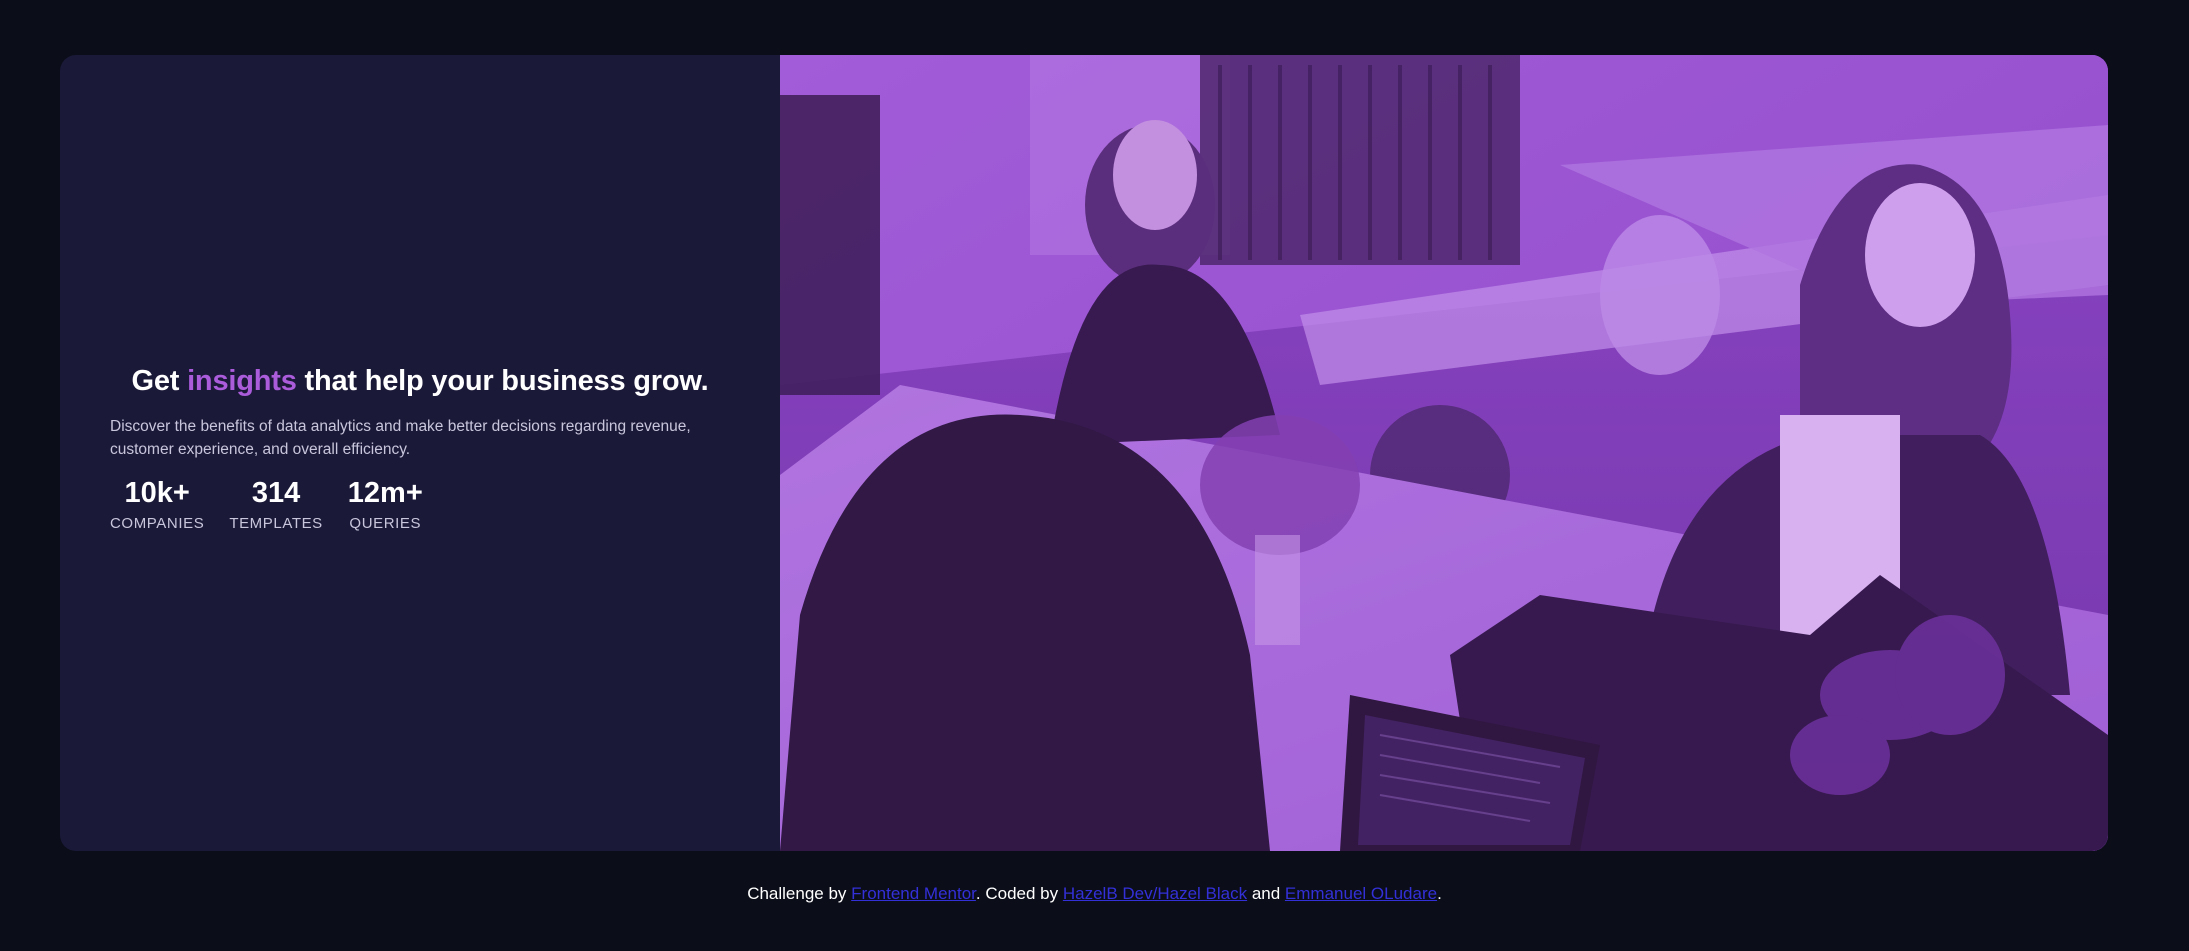 Image resolution: width=2189 pixels, height=951 pixels. I want to click on stat-companies: 10k+ COMPANIES, so click(157, 503).